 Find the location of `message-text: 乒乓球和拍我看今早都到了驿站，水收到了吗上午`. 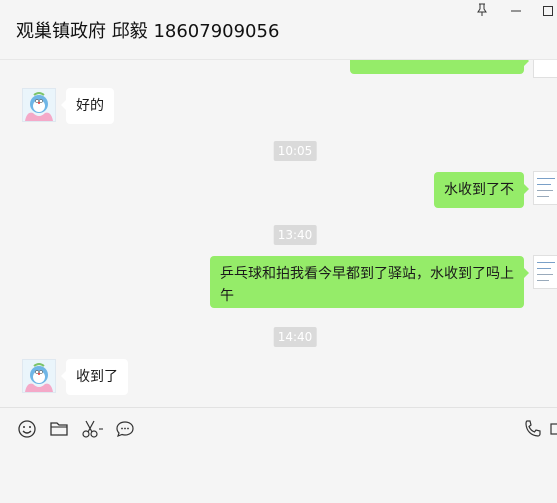

message-text: 乒乓球和拍我看今早都到了驿站，水收到了吗上午 is located at coordinates (367, 285).